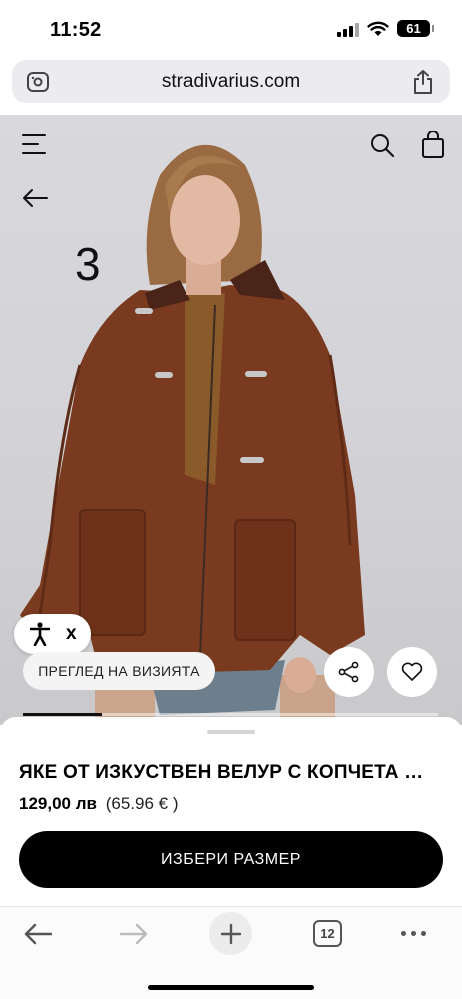 The image size is (462, 999). Describe the element at coordinates (423, 82) in the screenshot. I see `share-icon` at that location.